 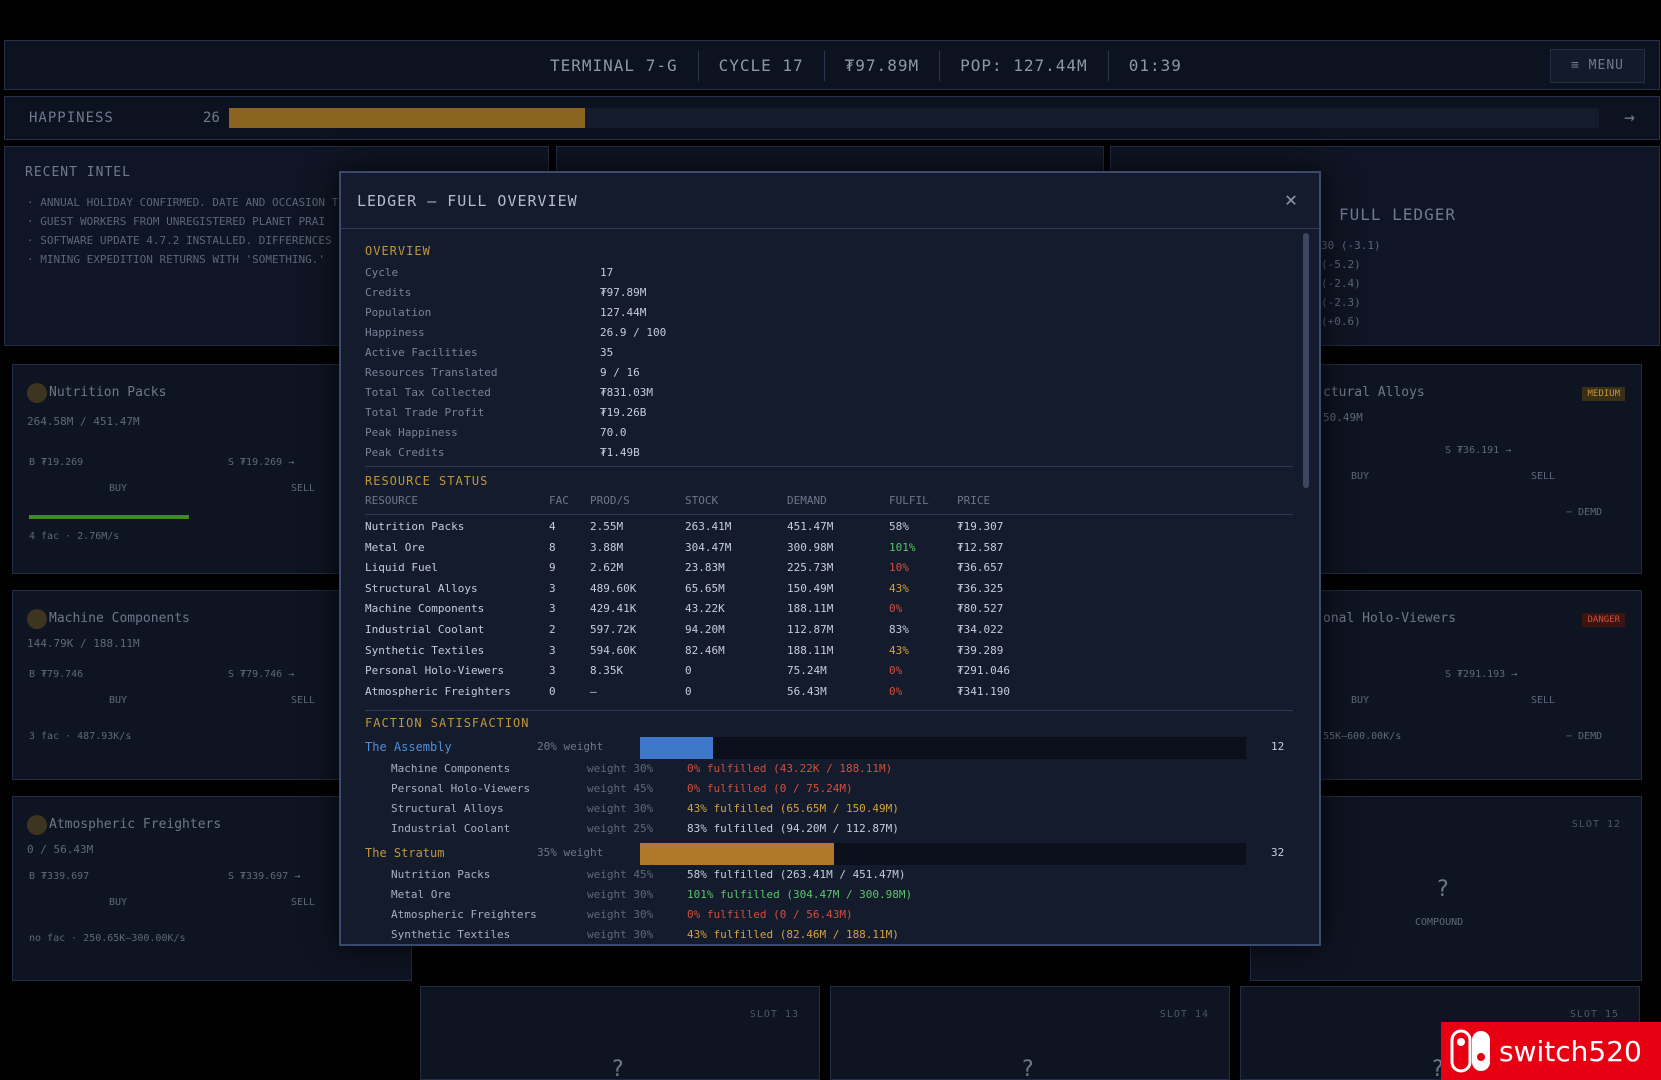 I want to click on card-name: Atmospheric Freighters, so click(x=135, y=824).